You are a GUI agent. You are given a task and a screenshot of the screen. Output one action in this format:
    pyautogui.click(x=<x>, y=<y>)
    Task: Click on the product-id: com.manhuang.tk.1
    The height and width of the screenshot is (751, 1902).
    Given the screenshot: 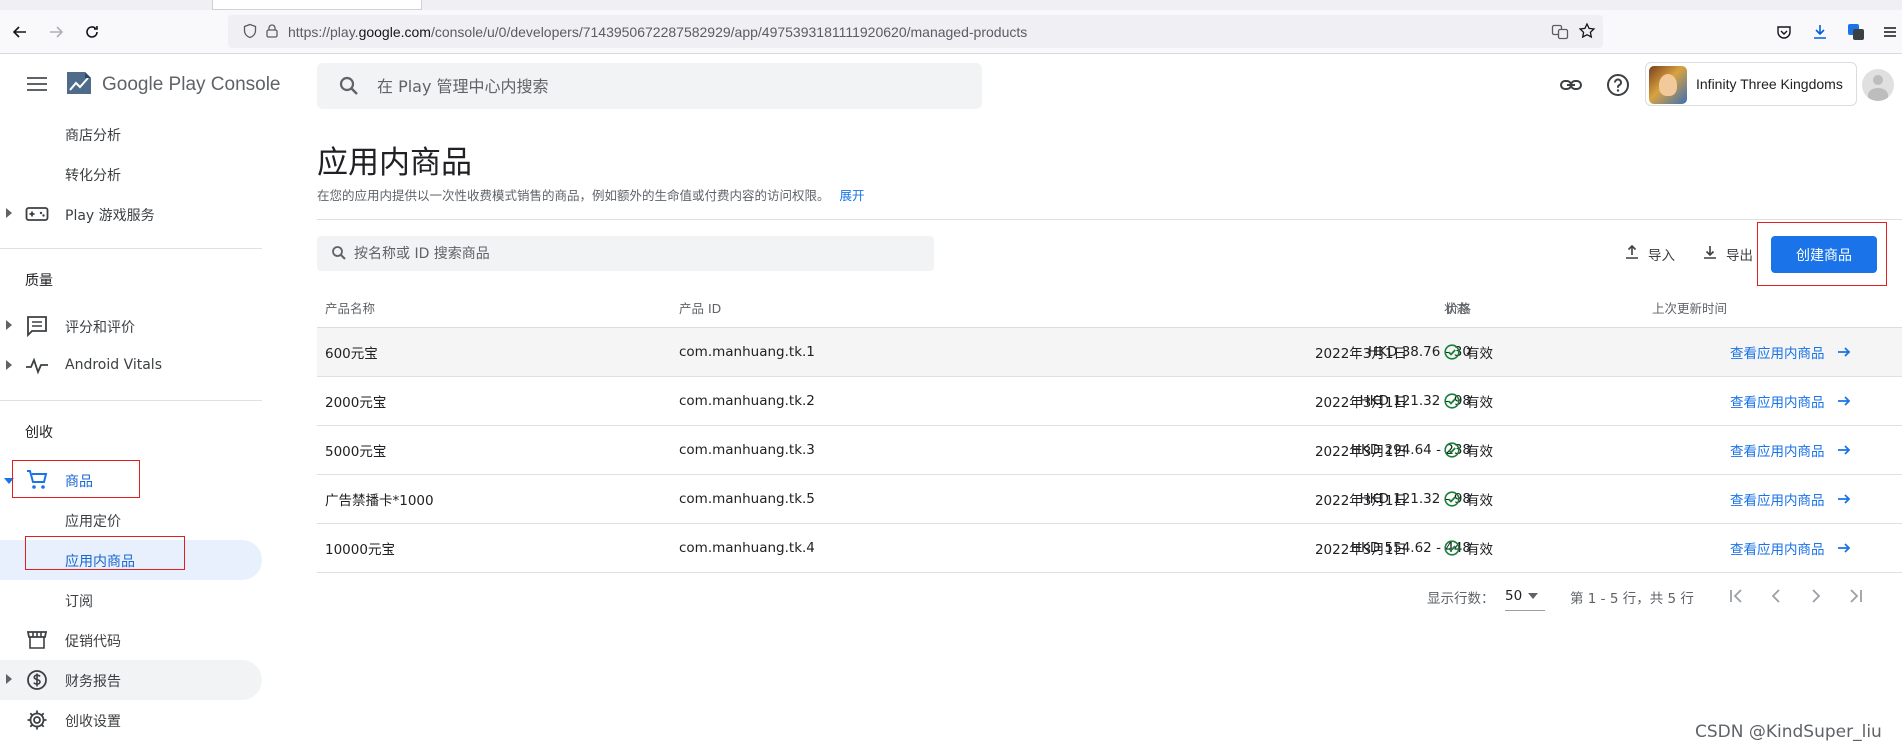 What is the action you would take?
    pyautogui.click(x=747, y=352)
    